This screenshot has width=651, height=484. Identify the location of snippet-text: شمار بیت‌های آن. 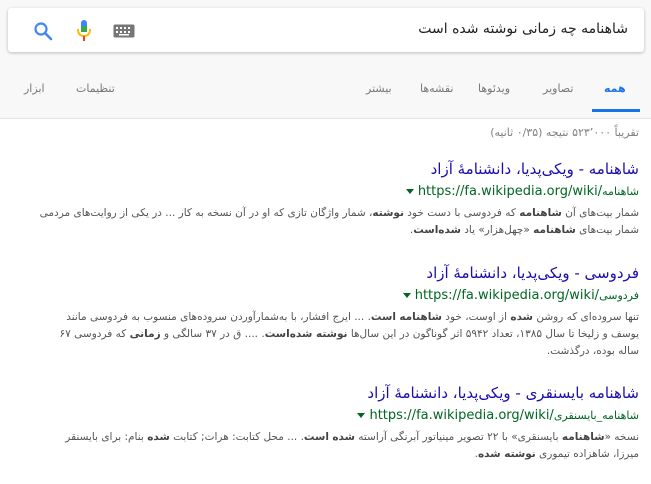
(600, 213).